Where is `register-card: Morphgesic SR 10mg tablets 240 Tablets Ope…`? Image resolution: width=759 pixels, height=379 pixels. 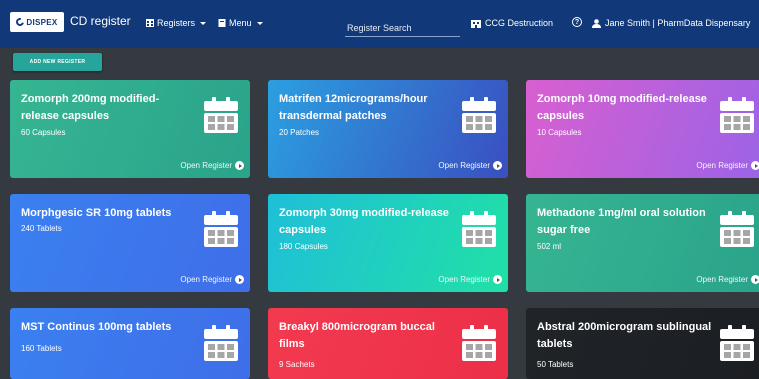
register-card: Morphgesic SR 10mg tablets 240 Tablets Ope… is located at coordinates (130, 243).